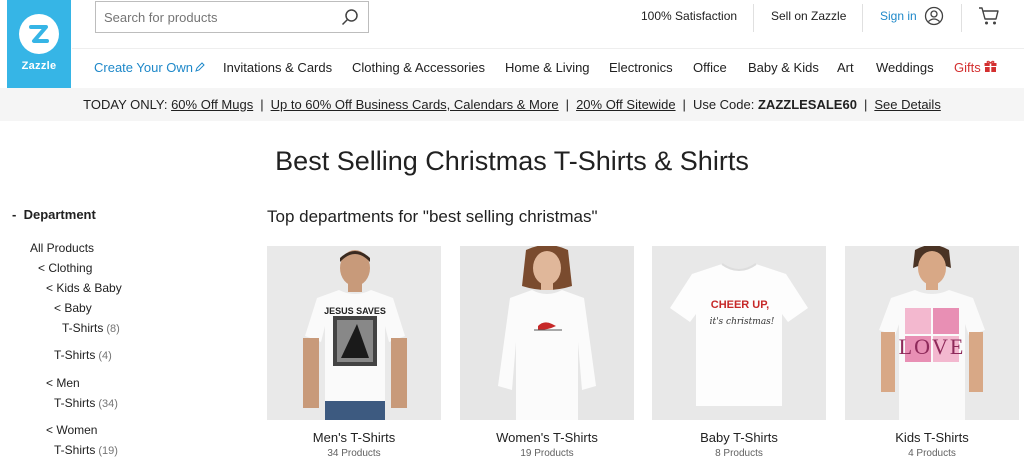 Image resolution: width=1024 pixels, height=475 pixels. I want to click on card-count: 4 Products, so click(932, 453).